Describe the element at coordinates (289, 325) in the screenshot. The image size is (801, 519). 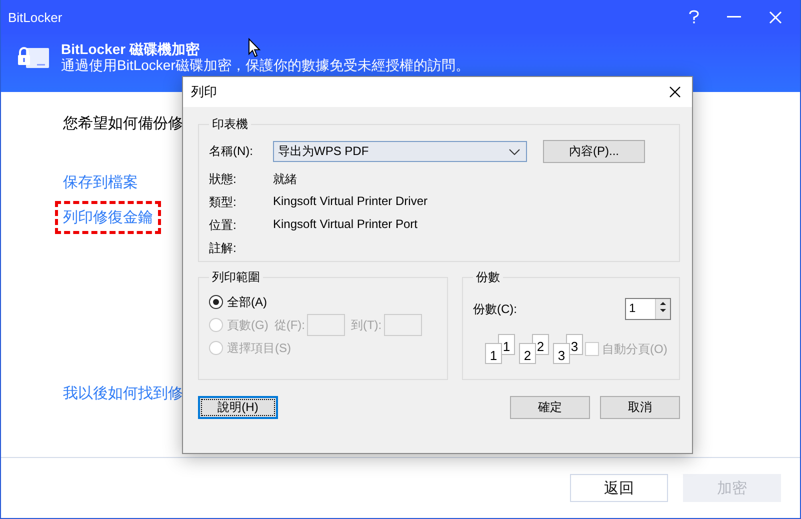
I see `field-label: 從(F):` at that location.